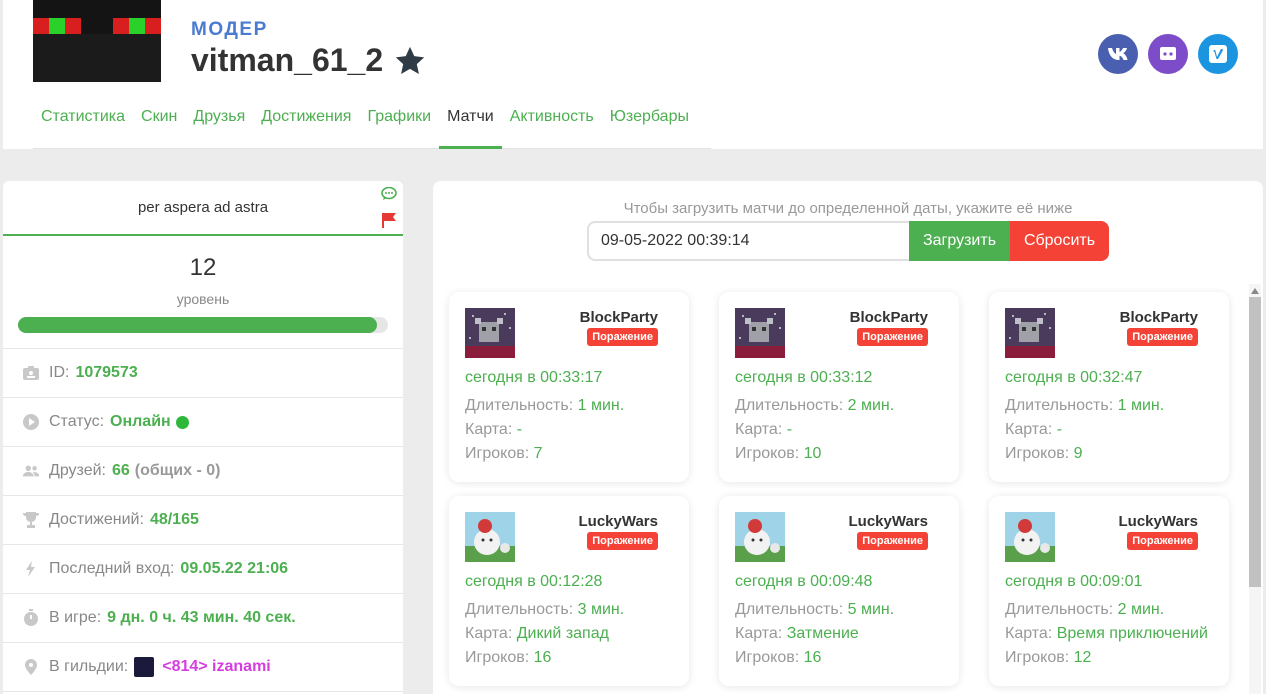 Image resolution: width=1266 pixels, height=694 pixels. What do you see at coordinates (144, 667) in the screenshot?
I see `guild-icon` at bounding box center [144, 667].